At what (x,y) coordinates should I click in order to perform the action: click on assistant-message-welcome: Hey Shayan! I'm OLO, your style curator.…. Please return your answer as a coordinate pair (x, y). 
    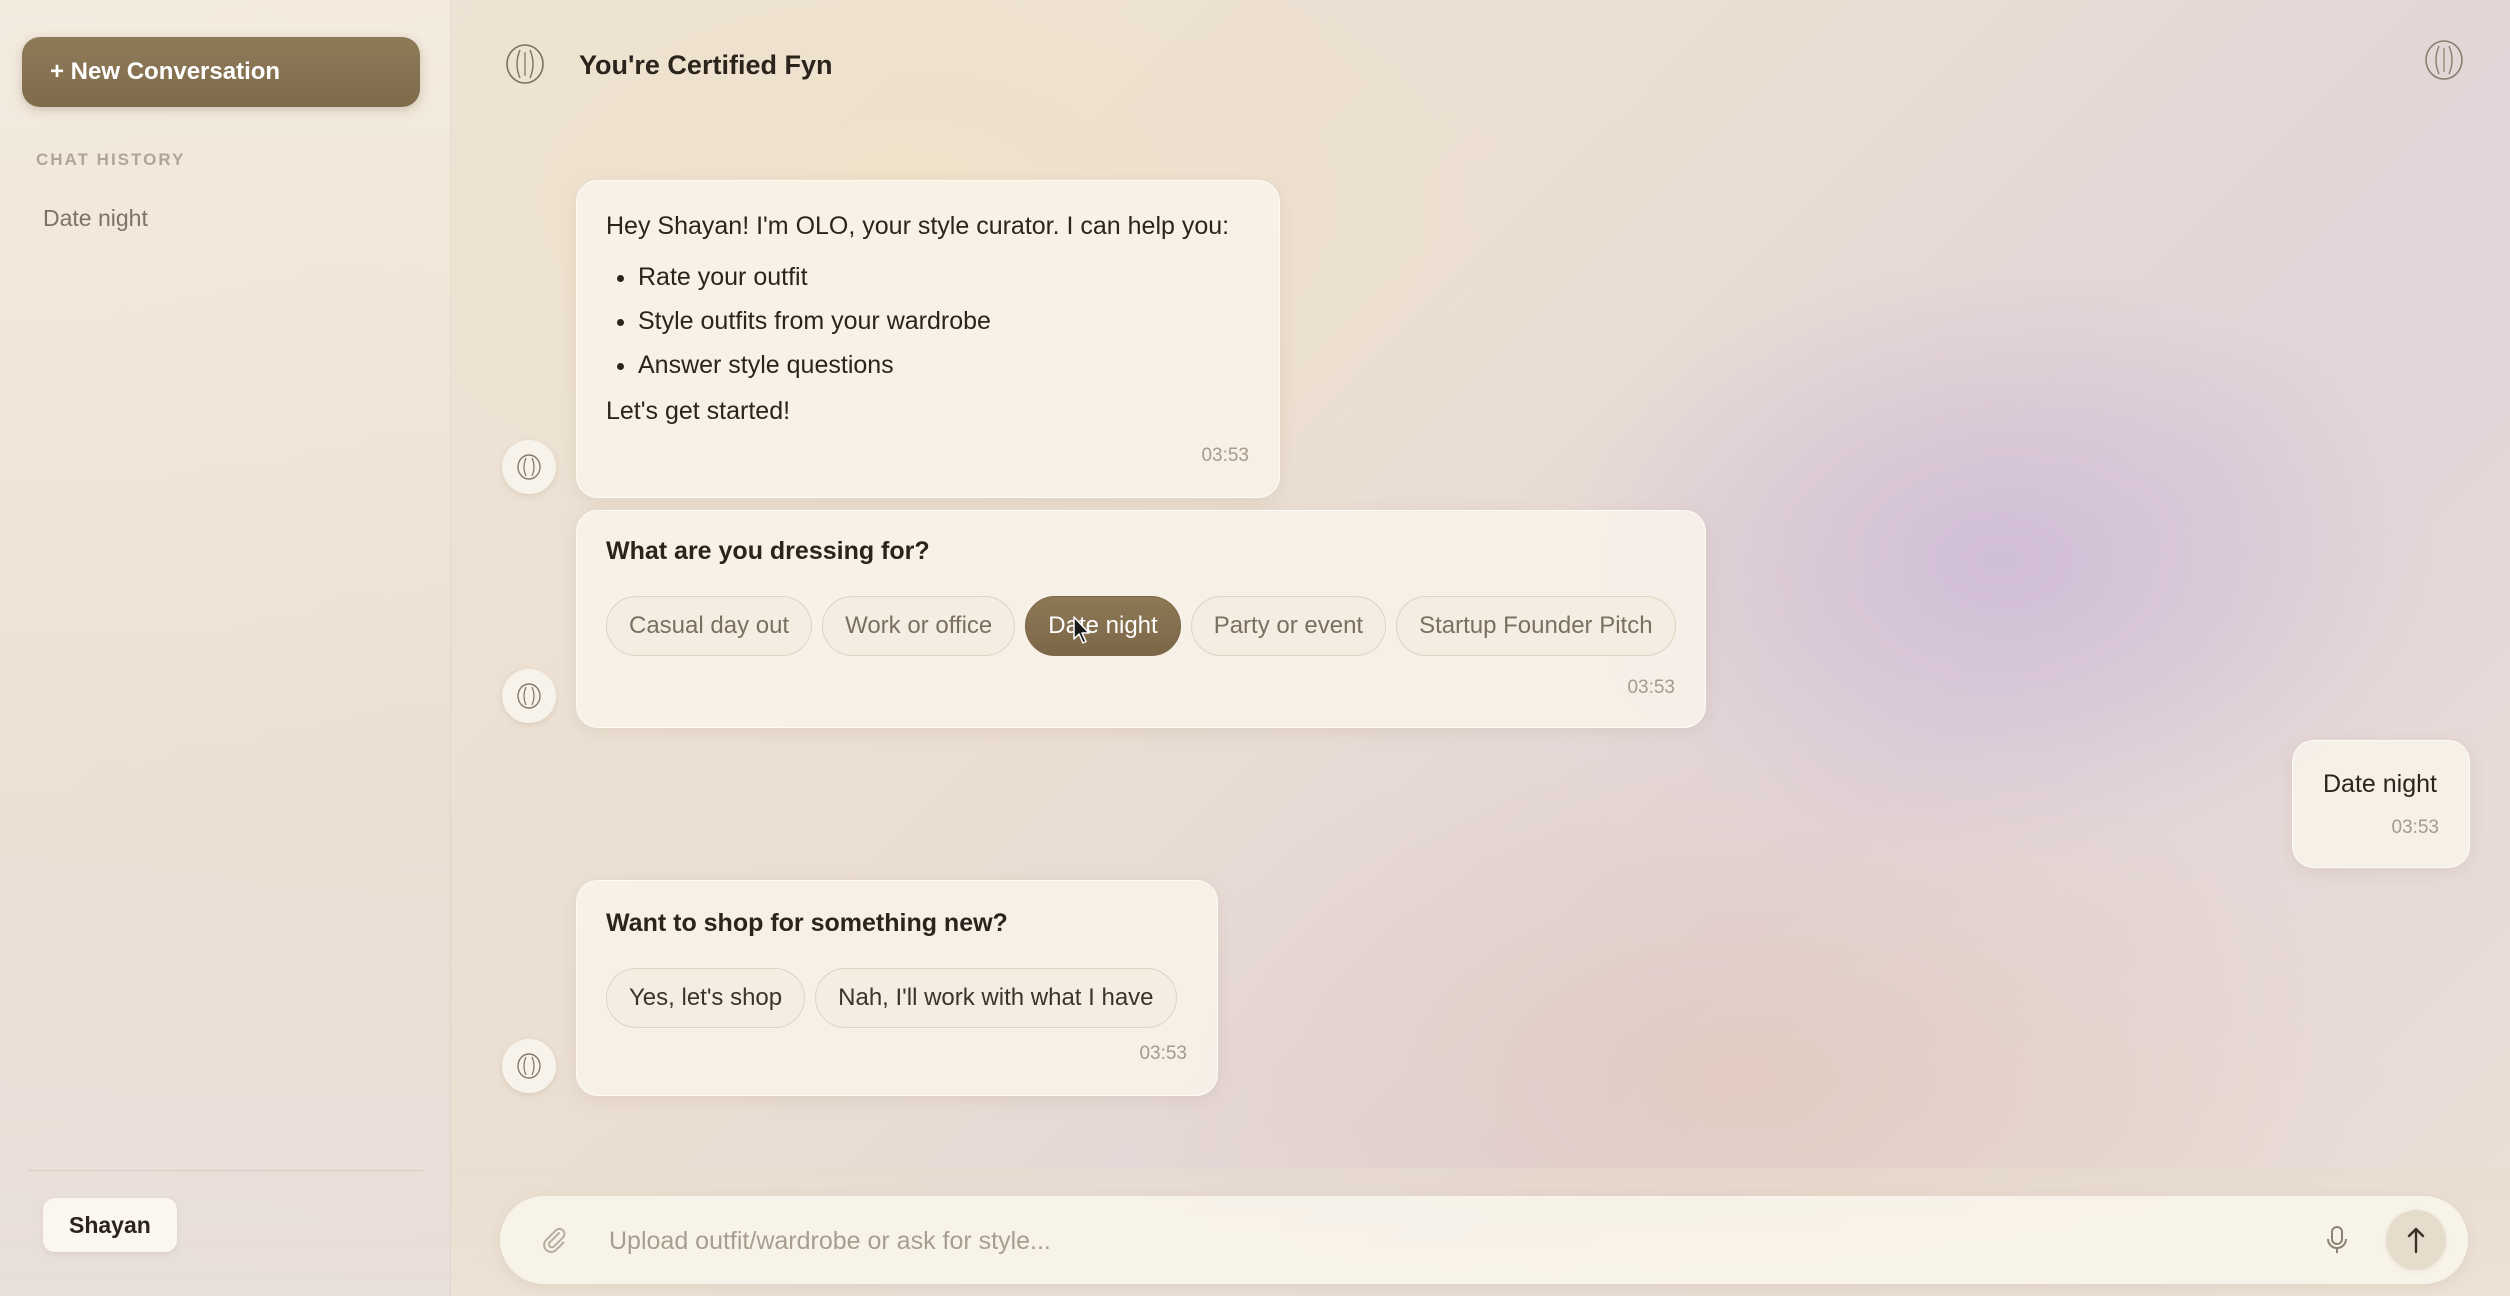
    Looking at the image, I should click on (928, 339).